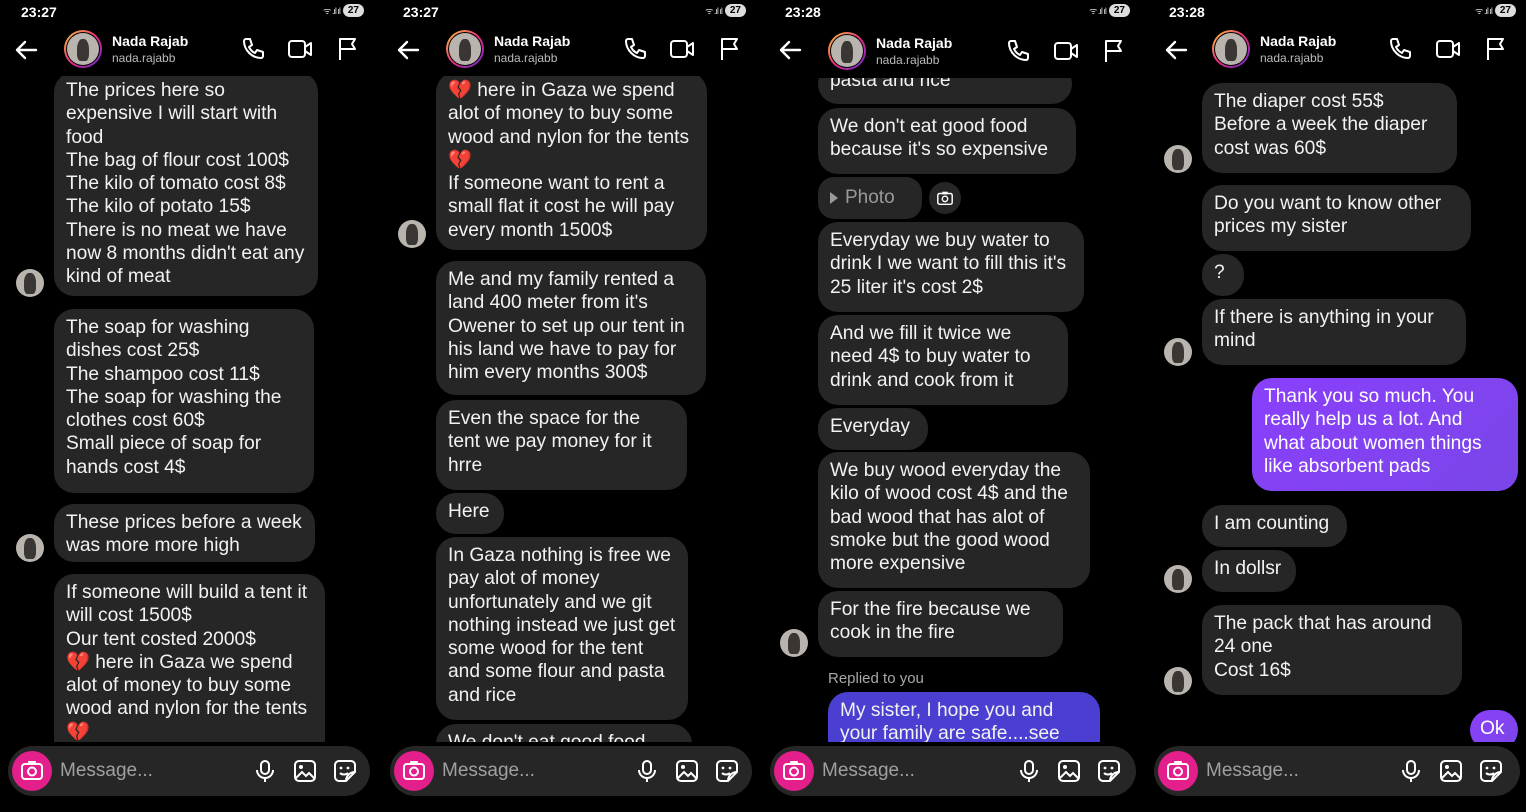 The width and height of the screenshot is (1526, 812). I want to click on message-bubble: Here, so click(470, 513).